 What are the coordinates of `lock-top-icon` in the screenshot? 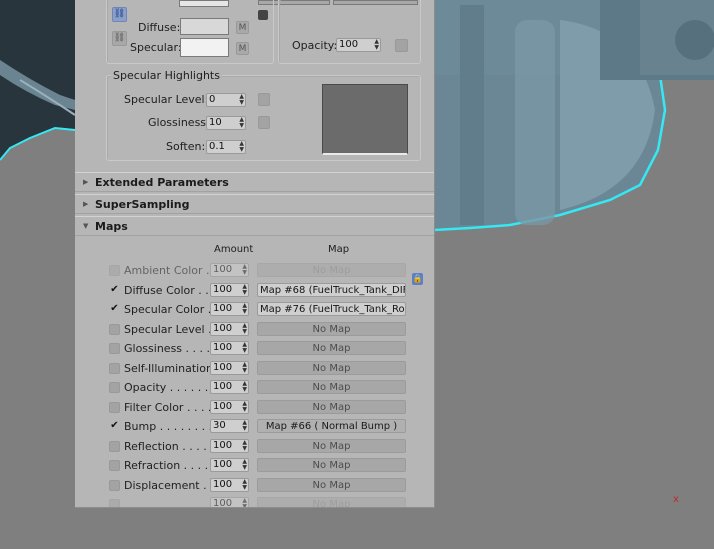 It's located at (263, 15).